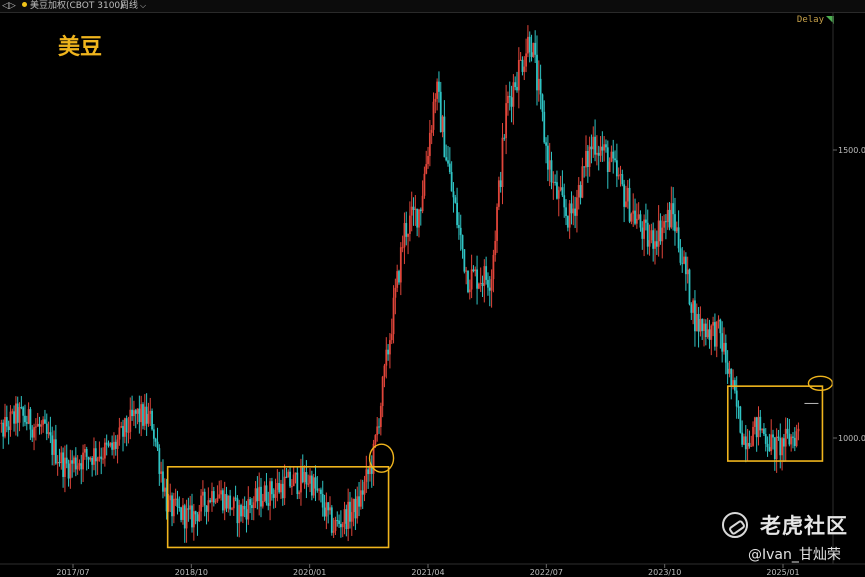  What do you see at coordinates (851, 150) in the screenshot?
I see `y-tick-label: 1500.00` at bounding box center [851, 150].